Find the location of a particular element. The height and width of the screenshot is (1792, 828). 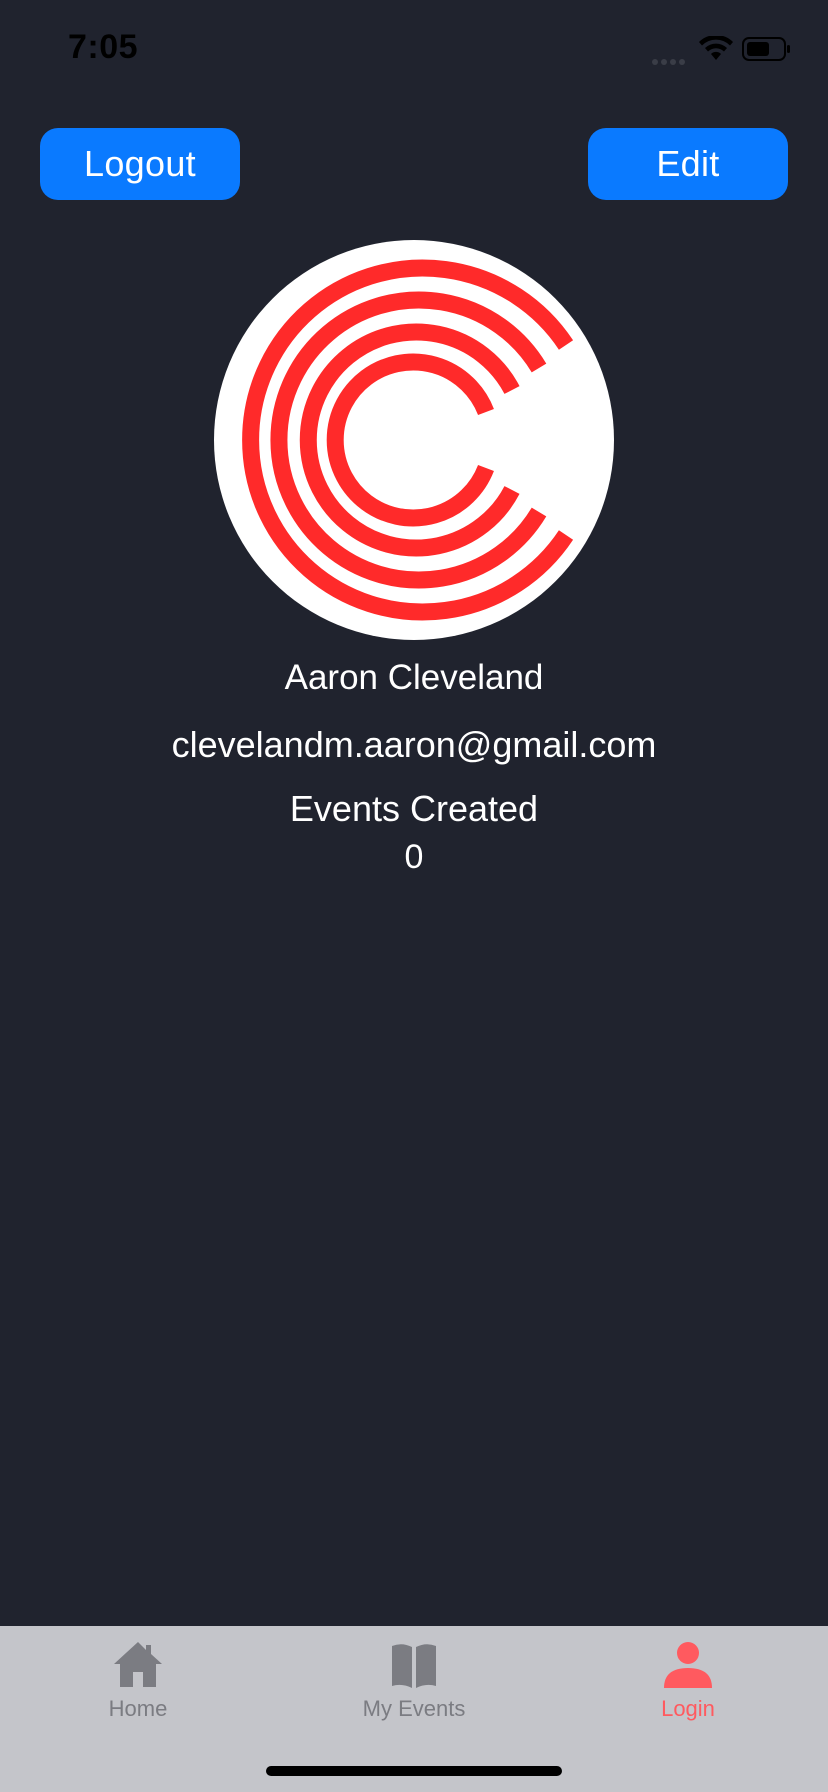

events-created-count: 0 is located at coordinates (414, 857).